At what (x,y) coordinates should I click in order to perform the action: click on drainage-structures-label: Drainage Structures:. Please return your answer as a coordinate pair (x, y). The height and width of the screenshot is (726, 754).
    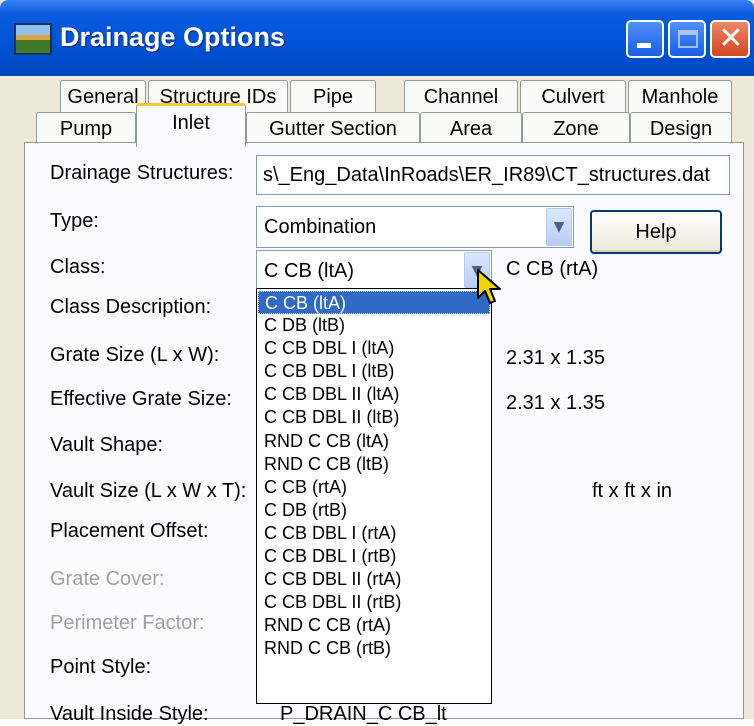
    Looking at the image, I should click on (142, 173).